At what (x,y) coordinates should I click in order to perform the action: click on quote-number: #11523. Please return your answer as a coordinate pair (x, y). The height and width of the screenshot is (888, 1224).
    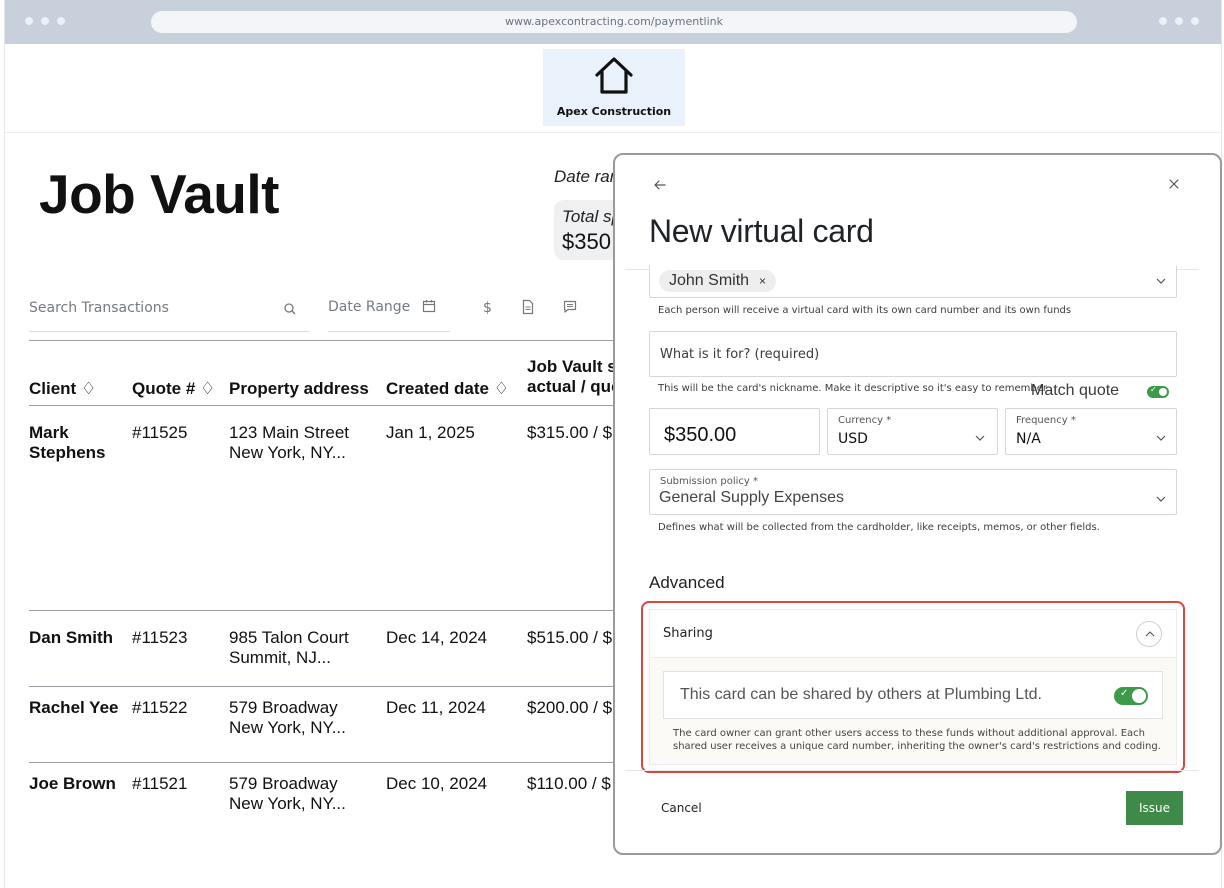
    Looking at the image, I should click on (159, 638).